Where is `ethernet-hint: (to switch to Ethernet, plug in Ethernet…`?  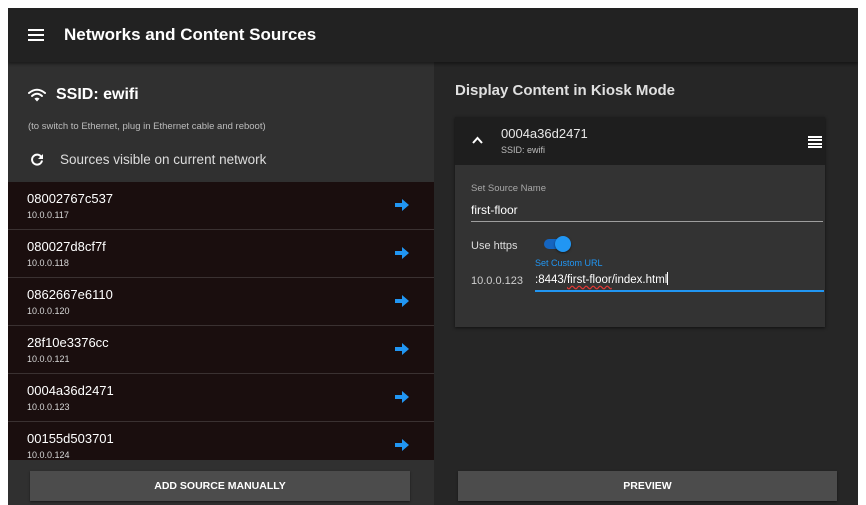 ethernet-hint: (to switch to Ethernet, plug in Ethernet… is located at coordinates (147, 126).